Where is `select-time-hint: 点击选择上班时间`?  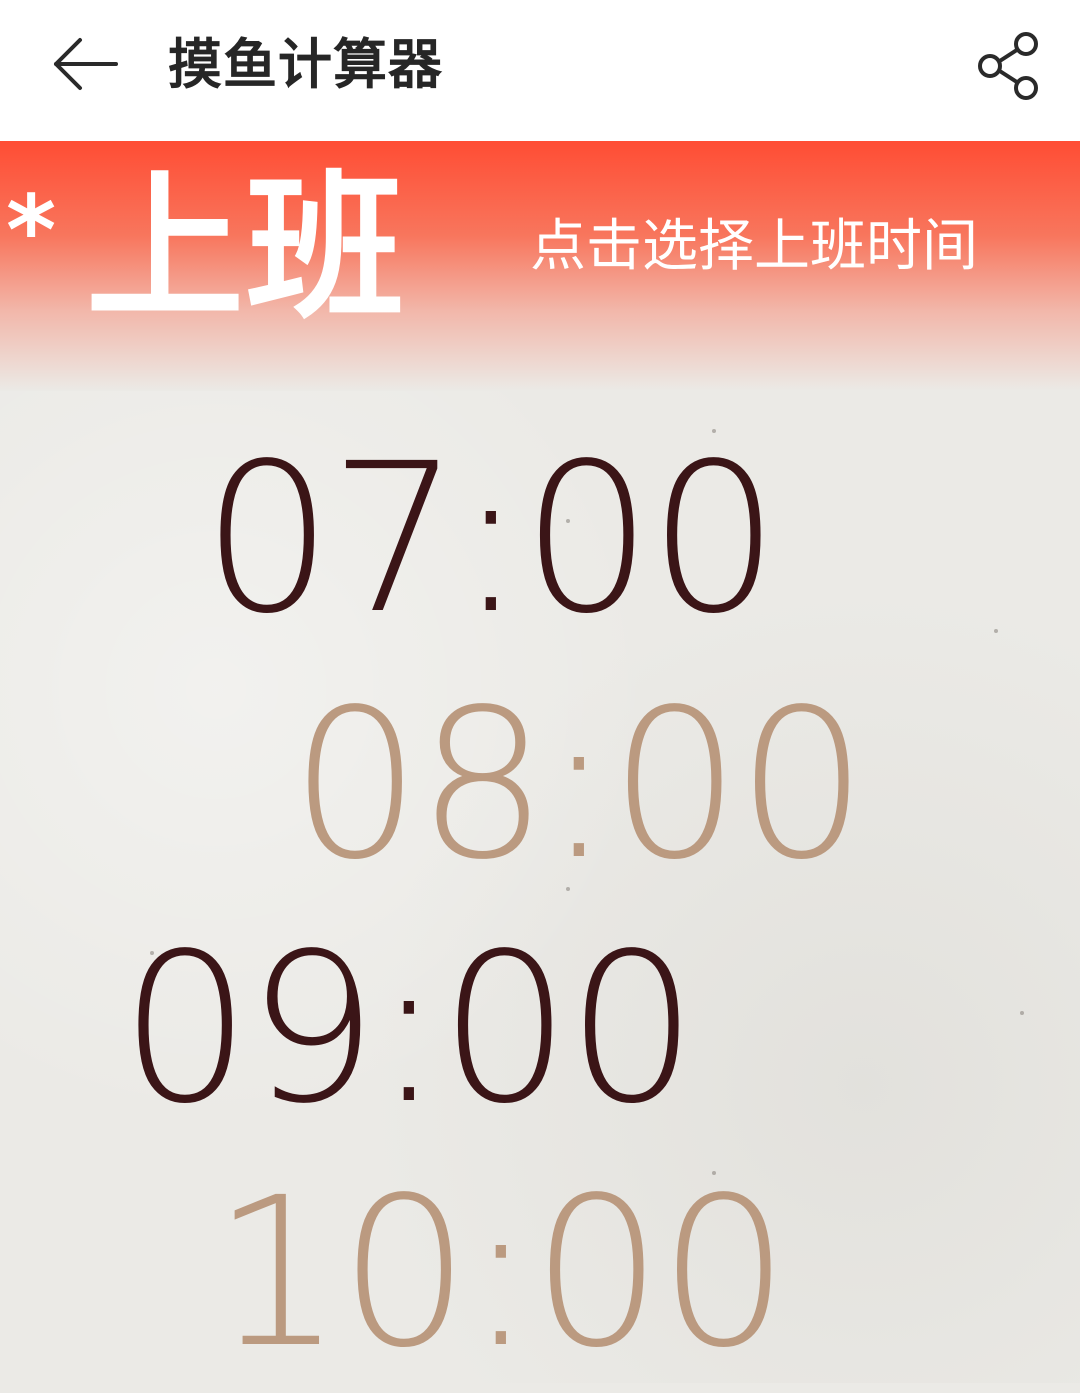 select-time-hint: 点击选择上班时间 is located at coordinates (754, 247).